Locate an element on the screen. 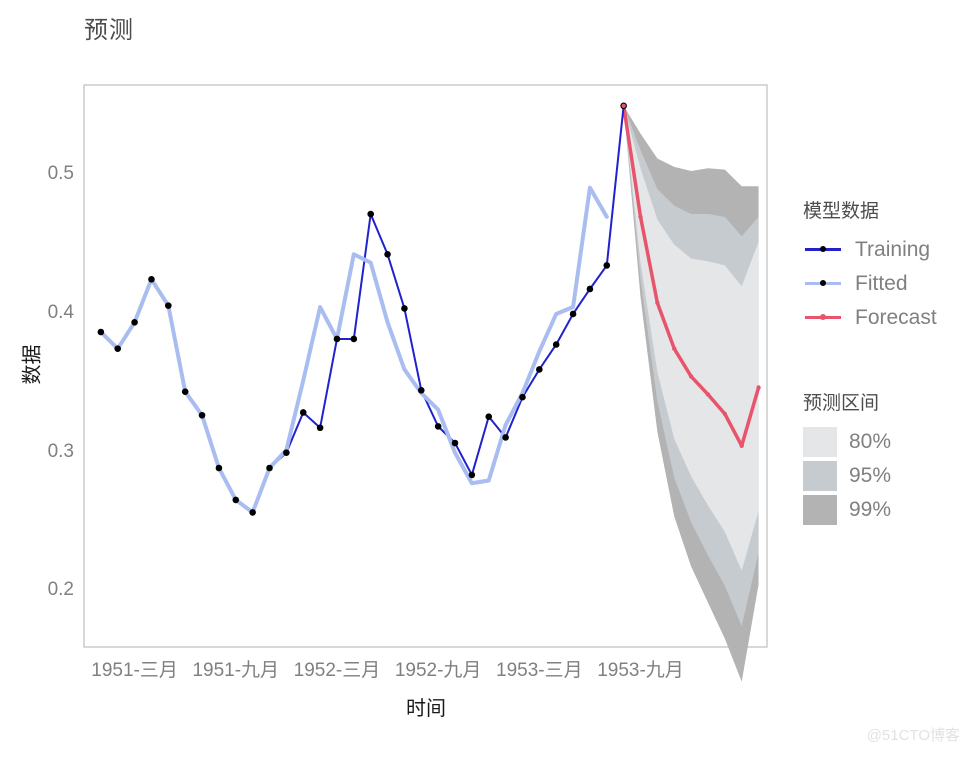  legend-line-swatch-forecast is located at coordinates (823, 318).